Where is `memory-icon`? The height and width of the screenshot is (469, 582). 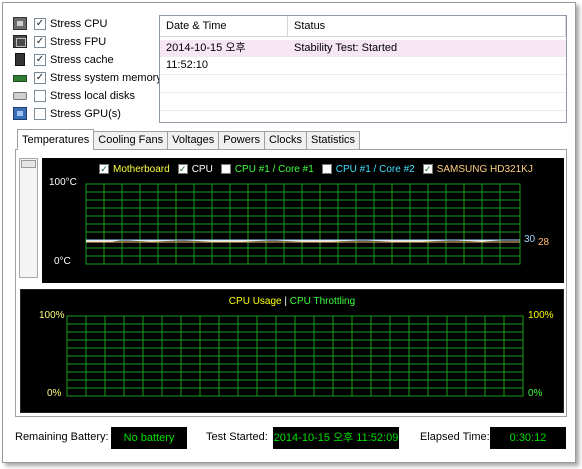
memory-icon is located at coordinates (20, 78).